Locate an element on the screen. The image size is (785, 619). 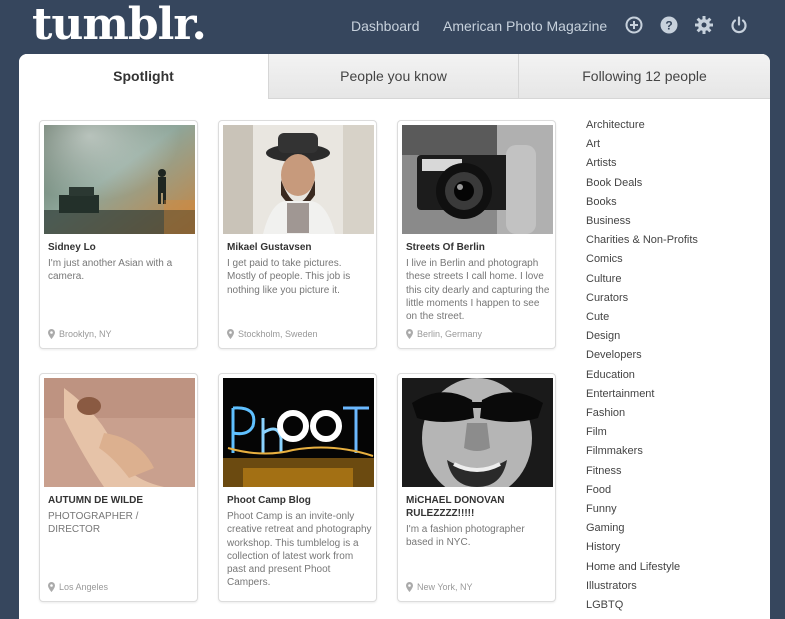
category-link: Funny is located at coordinates (601, 509).